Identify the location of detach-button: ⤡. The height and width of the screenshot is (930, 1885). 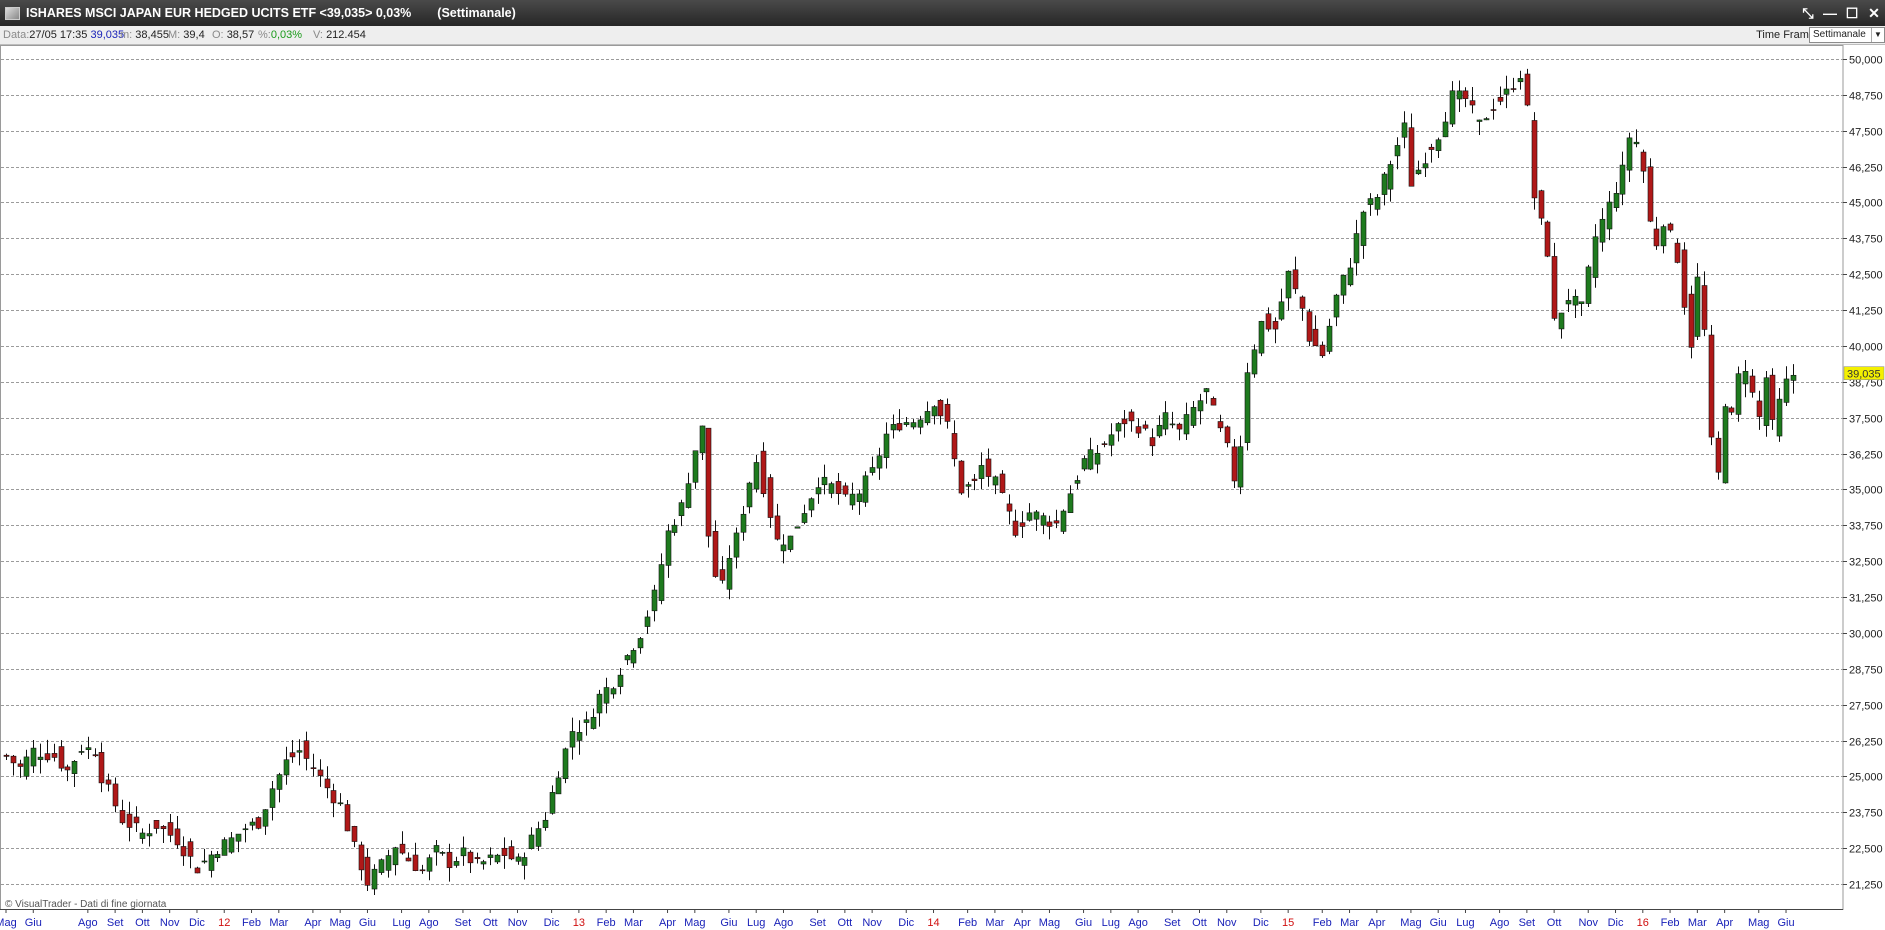
(1808, 13).